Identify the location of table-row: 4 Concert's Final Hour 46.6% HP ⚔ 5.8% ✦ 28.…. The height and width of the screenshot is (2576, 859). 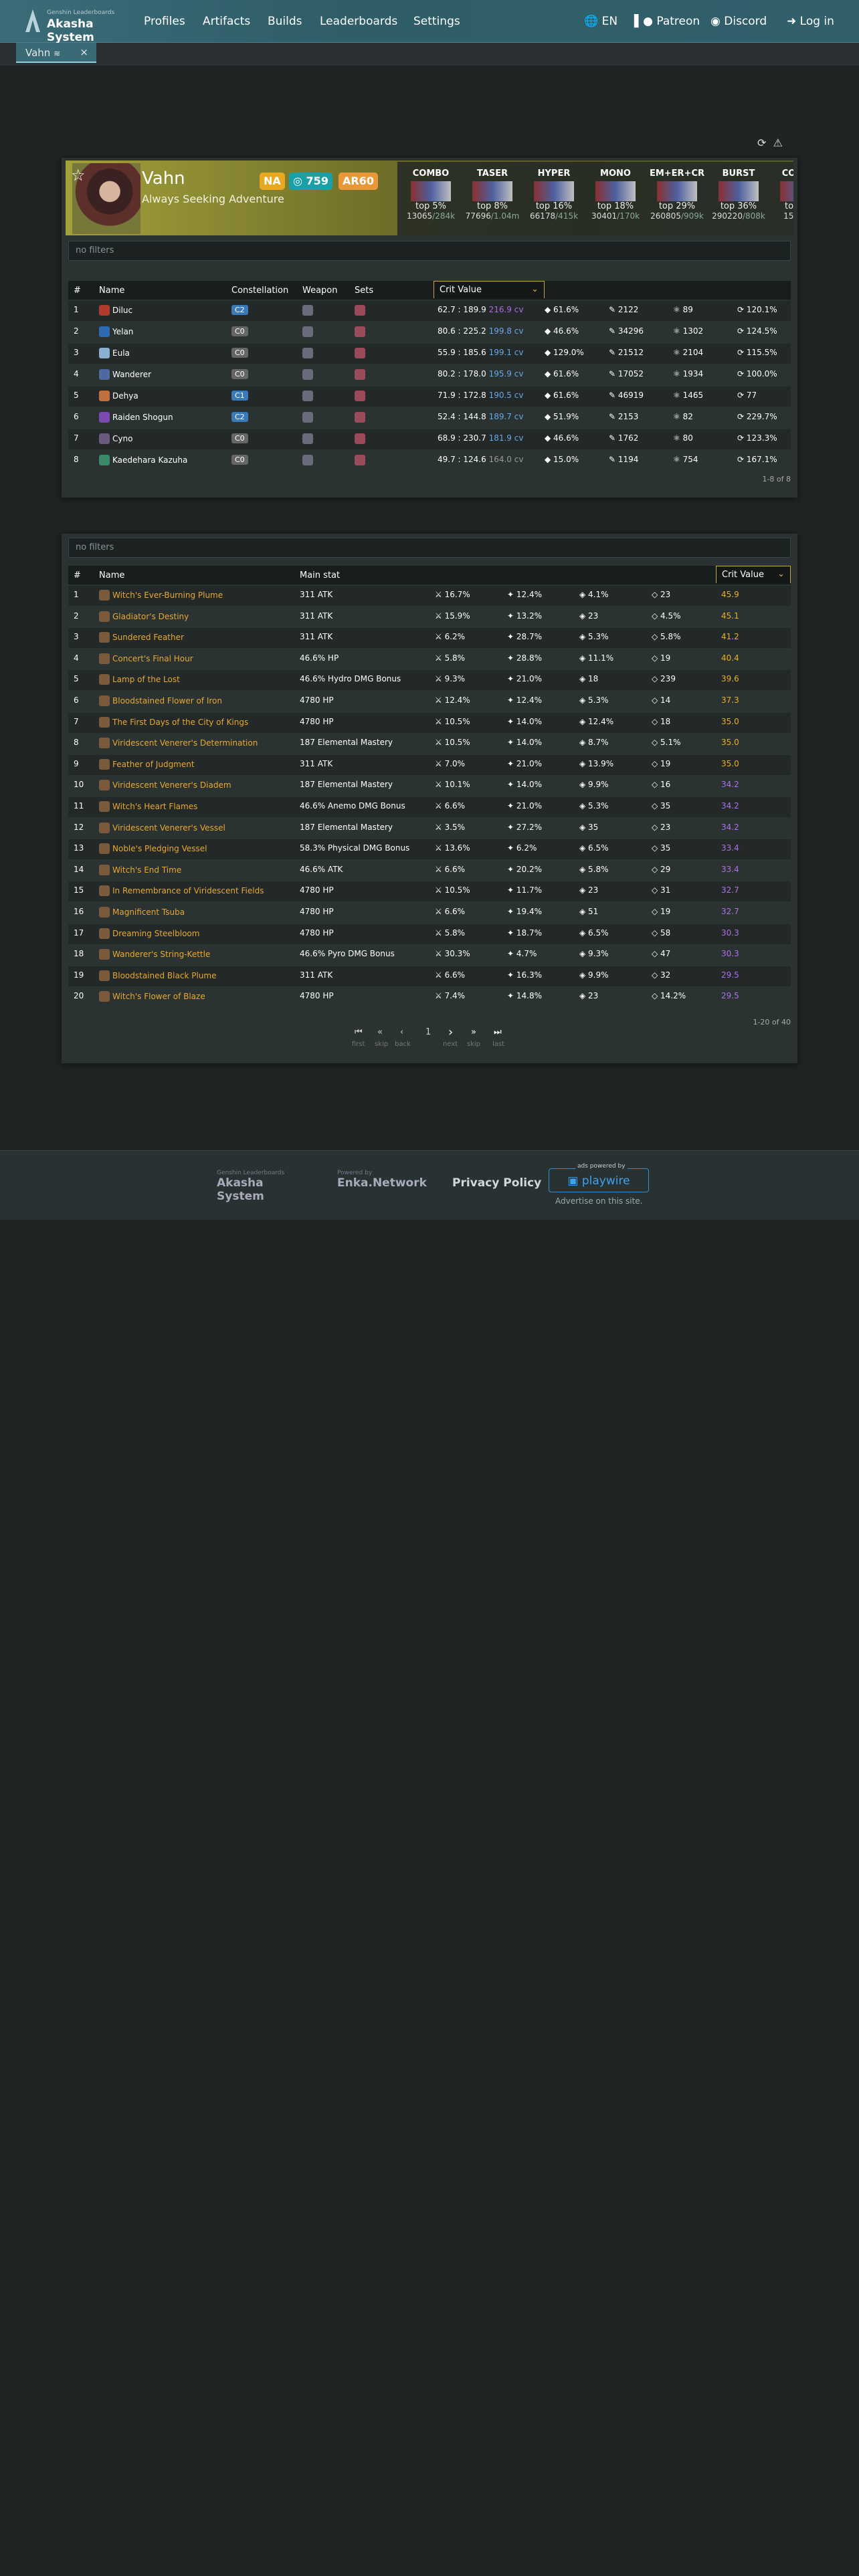
(429, 659).